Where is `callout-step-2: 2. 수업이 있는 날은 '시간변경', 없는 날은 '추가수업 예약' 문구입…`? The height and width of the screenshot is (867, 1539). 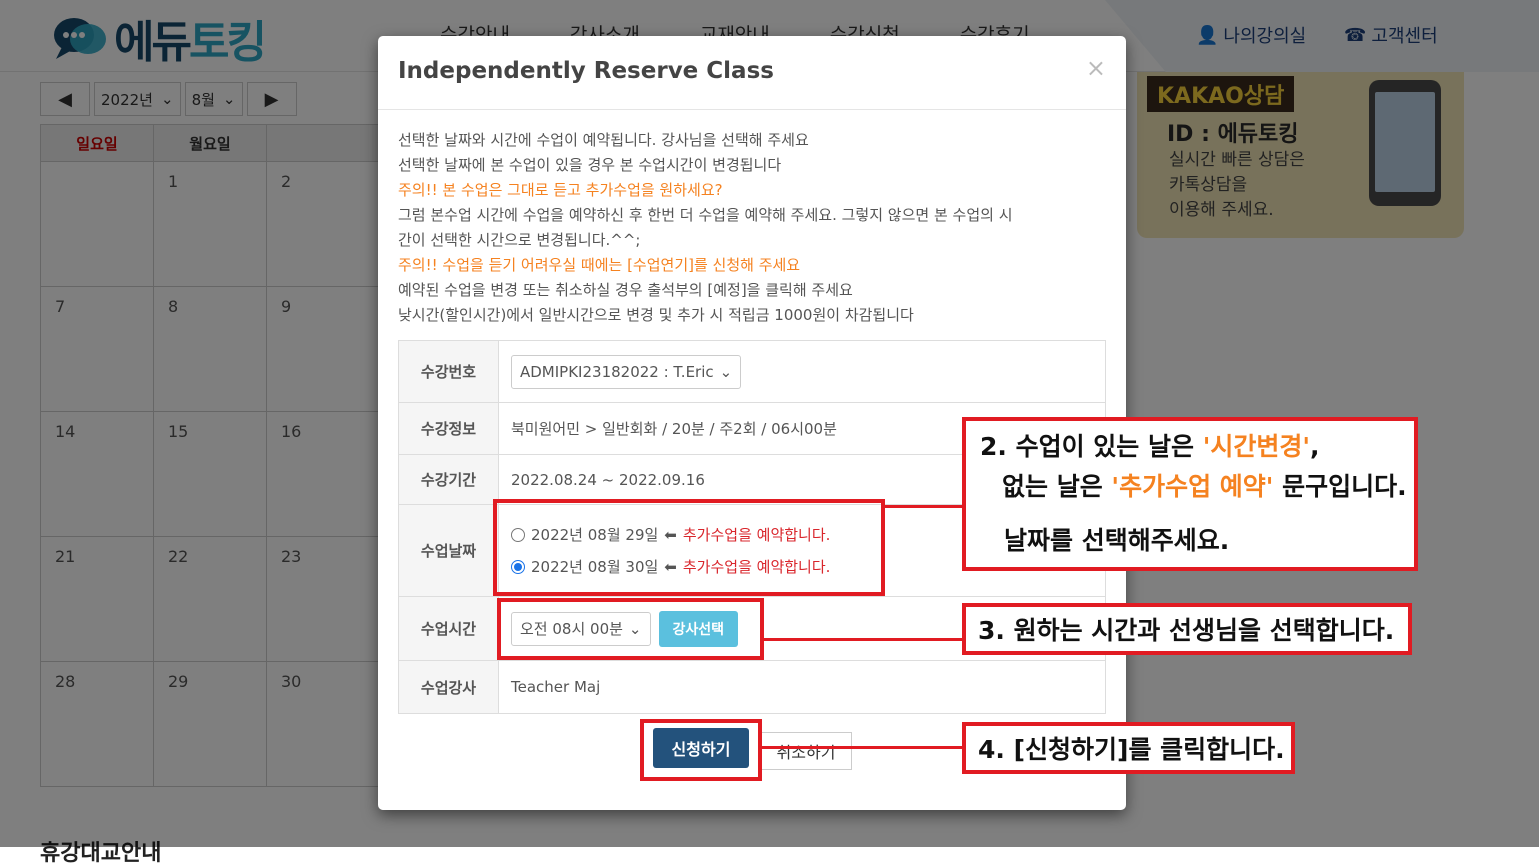 callout-step-2: 2. 수업이 있는 날은 '시간변경', 없는 날은 '추가수업 예약' 문구입… is located at coordinates (1190, 494).